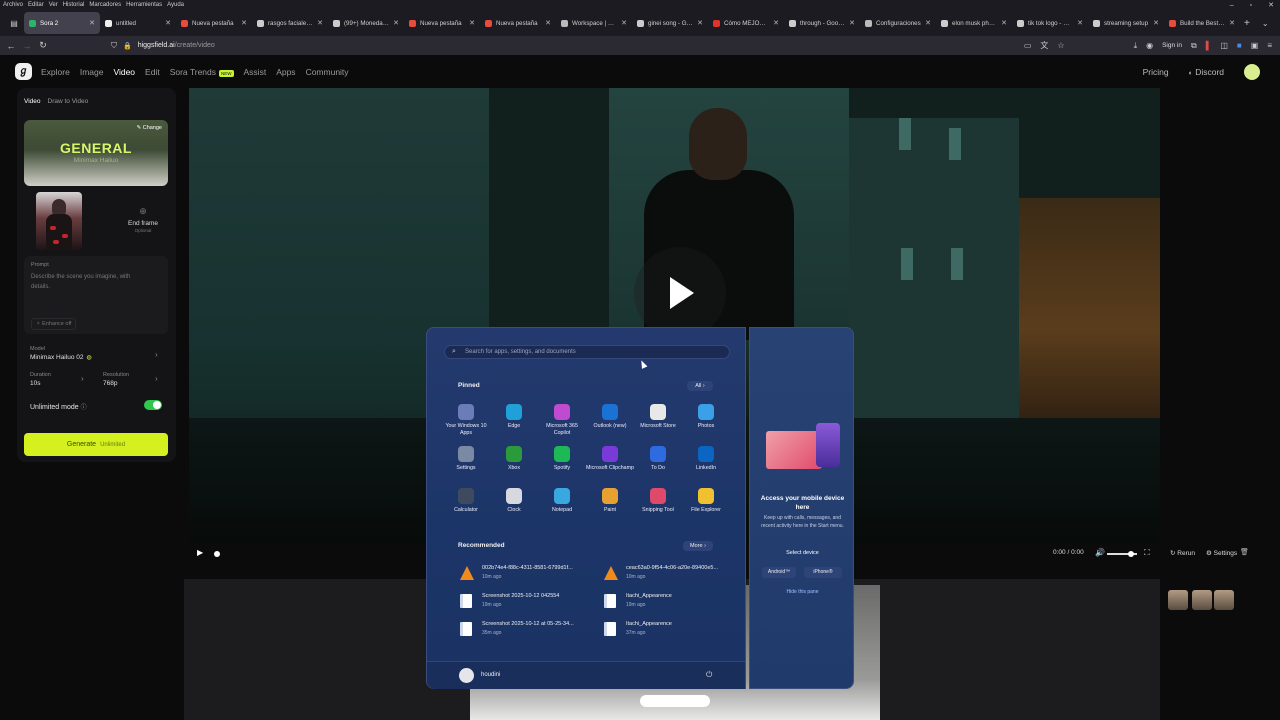 The image size is (1280, 720). What do you see at coordinates (133, 379) in the screenshot?
I see `resolution-select: Resolution 768p` at bounding box center [133, 379].